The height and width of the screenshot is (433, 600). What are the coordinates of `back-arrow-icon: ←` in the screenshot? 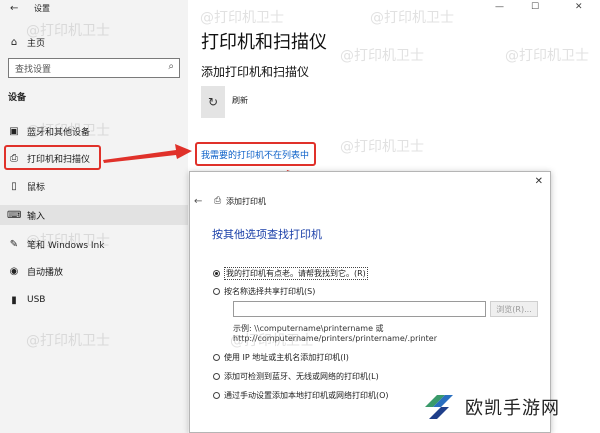 It's located at (14, 8).